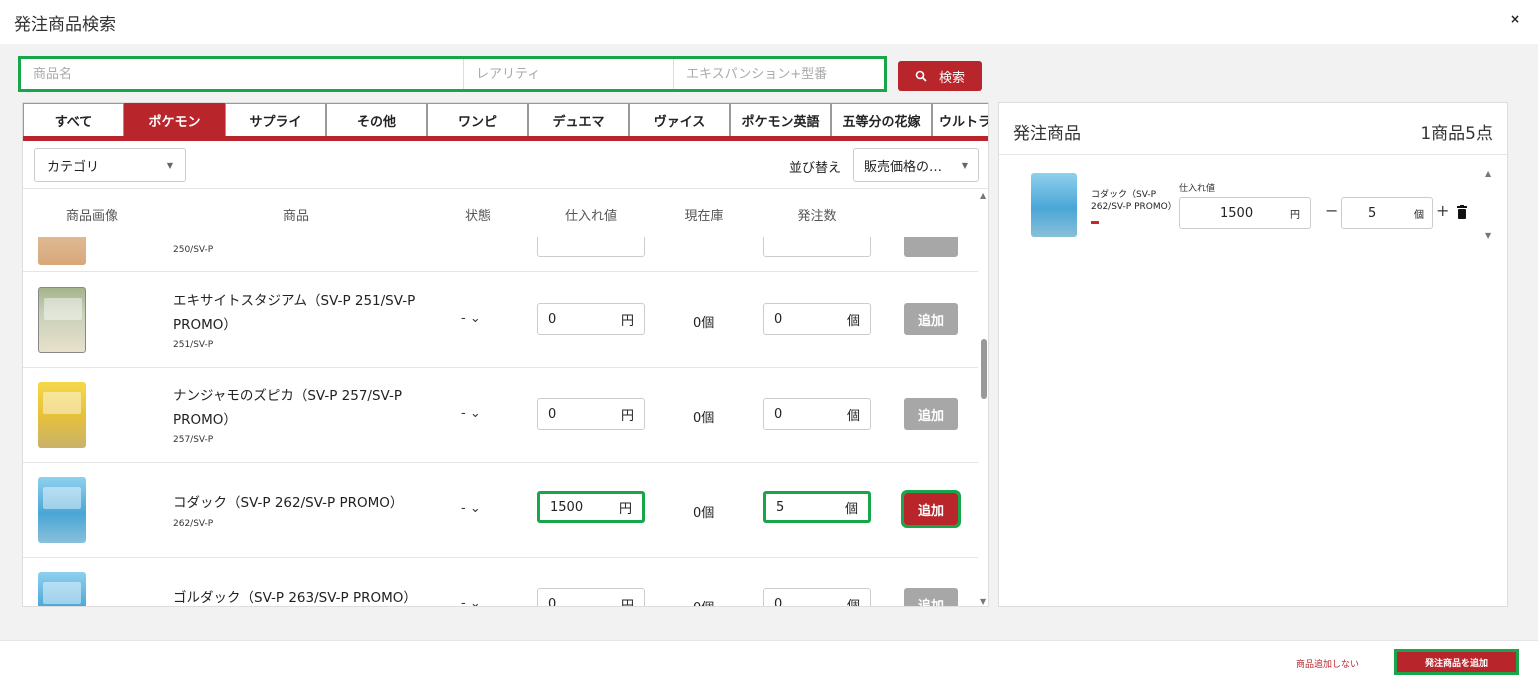 The height and width of the screenshot is (684, 1538). Describe the element at coordinates (1515, 19) in the screenshot. I see `close-icon: ×` at that location.